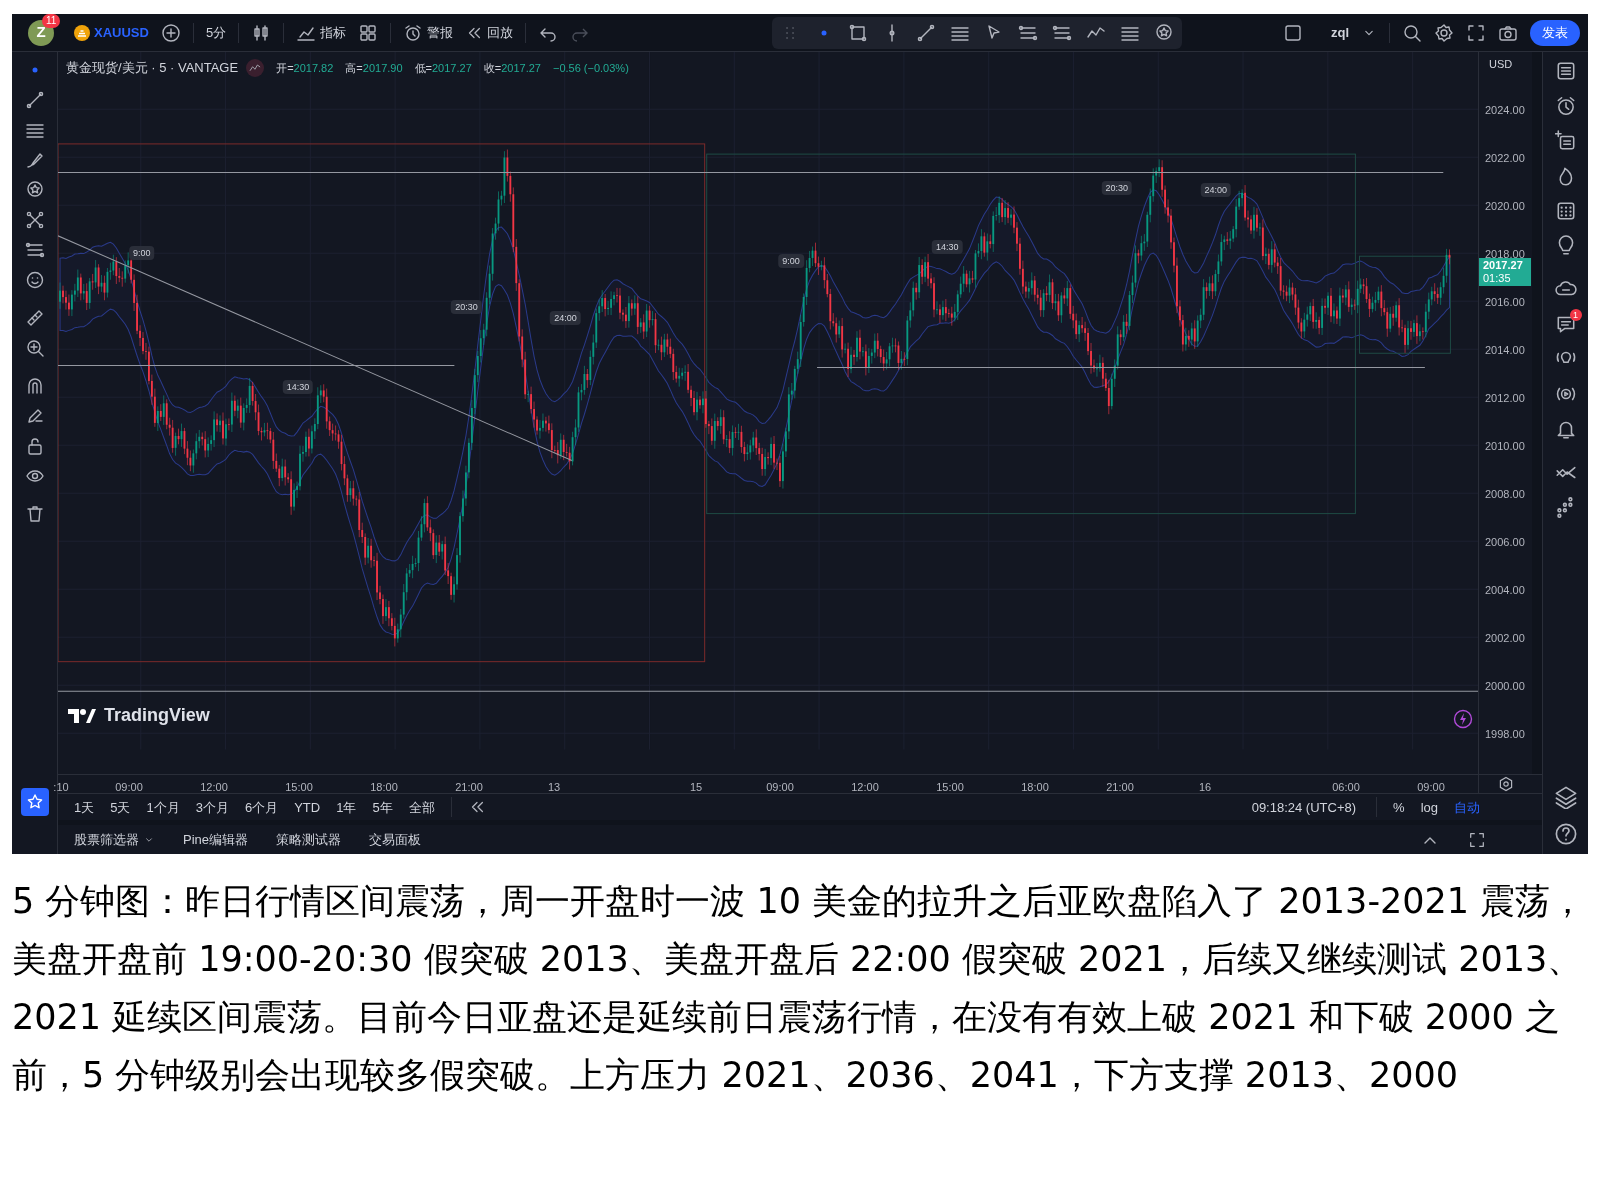 The image size is (1601, 1180). What do you see at coordinates (321, 32) in the screenshot?
I see `indicators-button: 指标` at bounding box center [321, 32].